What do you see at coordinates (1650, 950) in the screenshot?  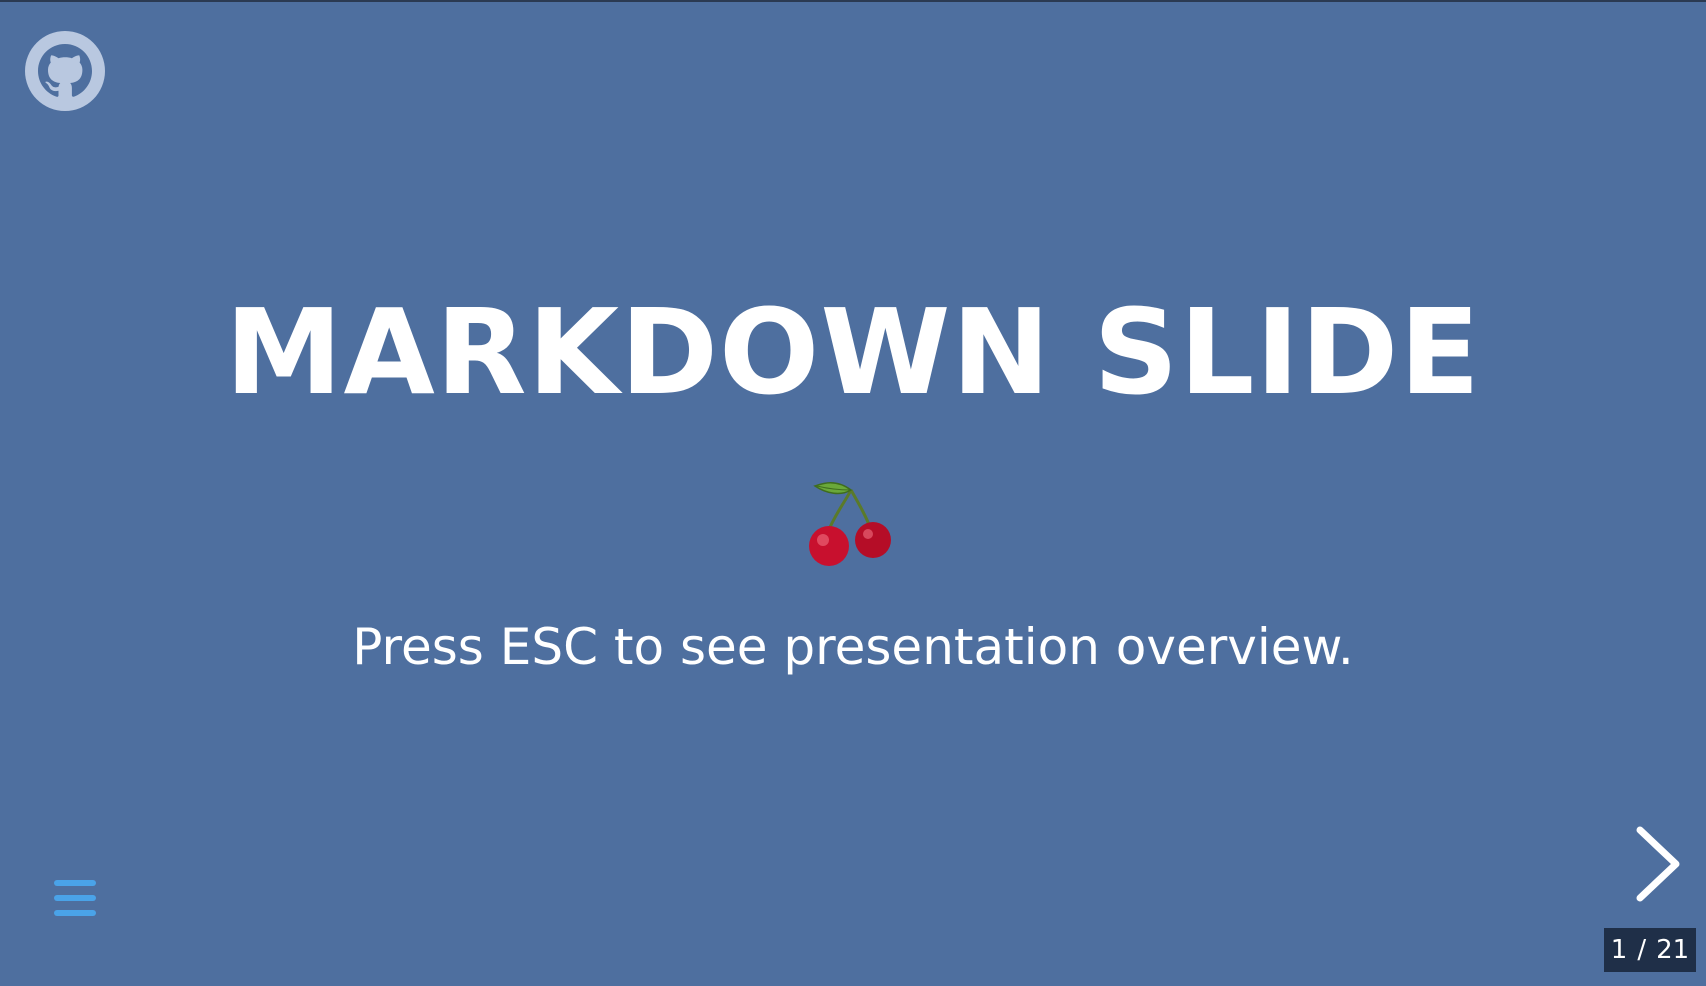 I see `slide-counter: 1 / 21` at bounding box center [1650, 950].